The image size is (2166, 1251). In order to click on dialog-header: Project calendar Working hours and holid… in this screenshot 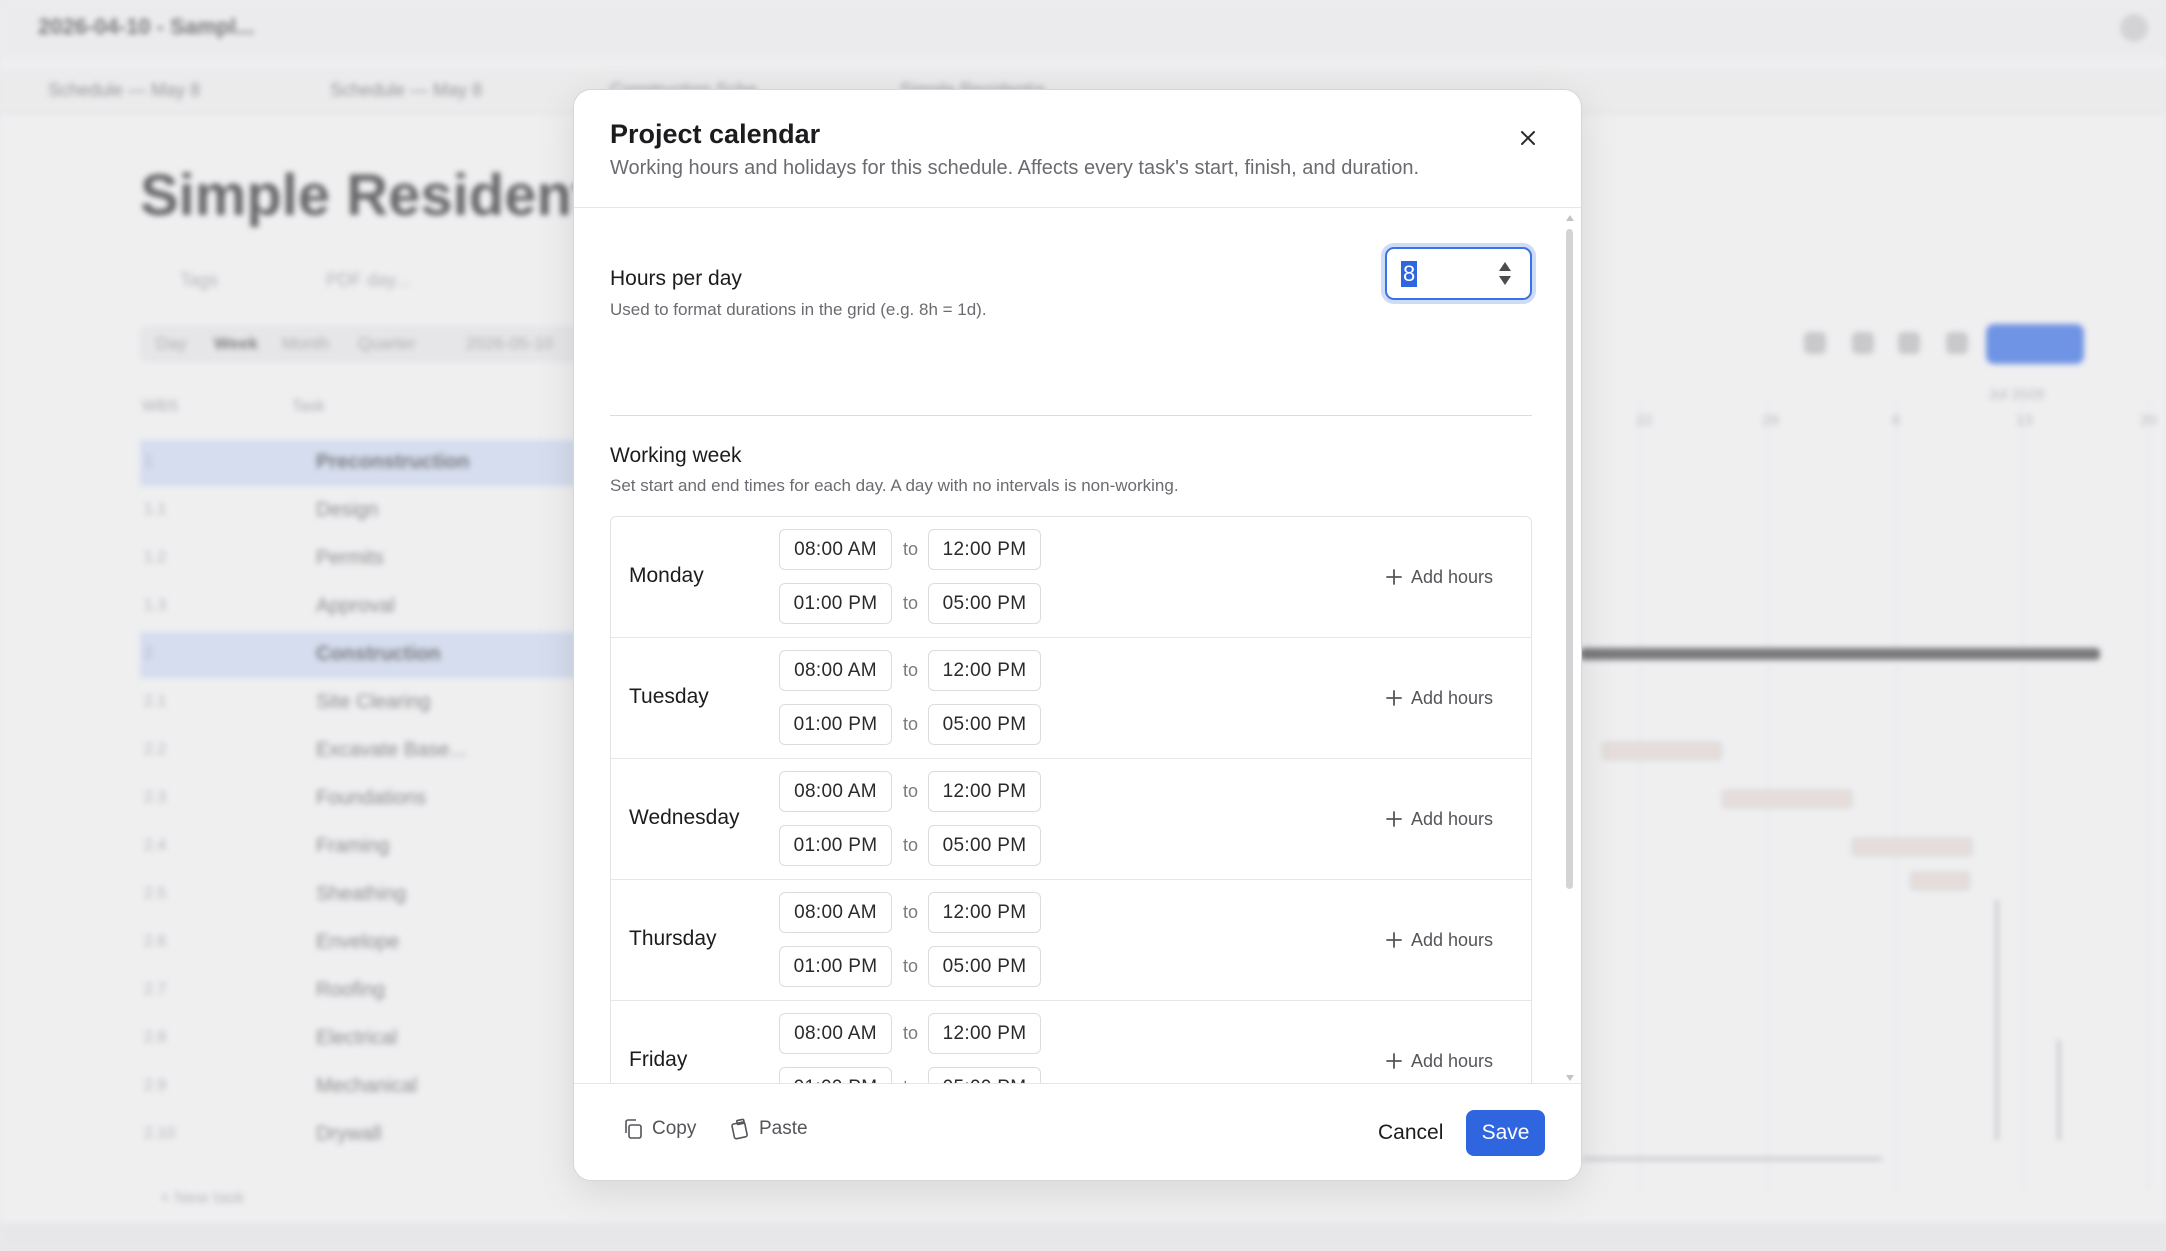, I will do `click(1077, 149)`.